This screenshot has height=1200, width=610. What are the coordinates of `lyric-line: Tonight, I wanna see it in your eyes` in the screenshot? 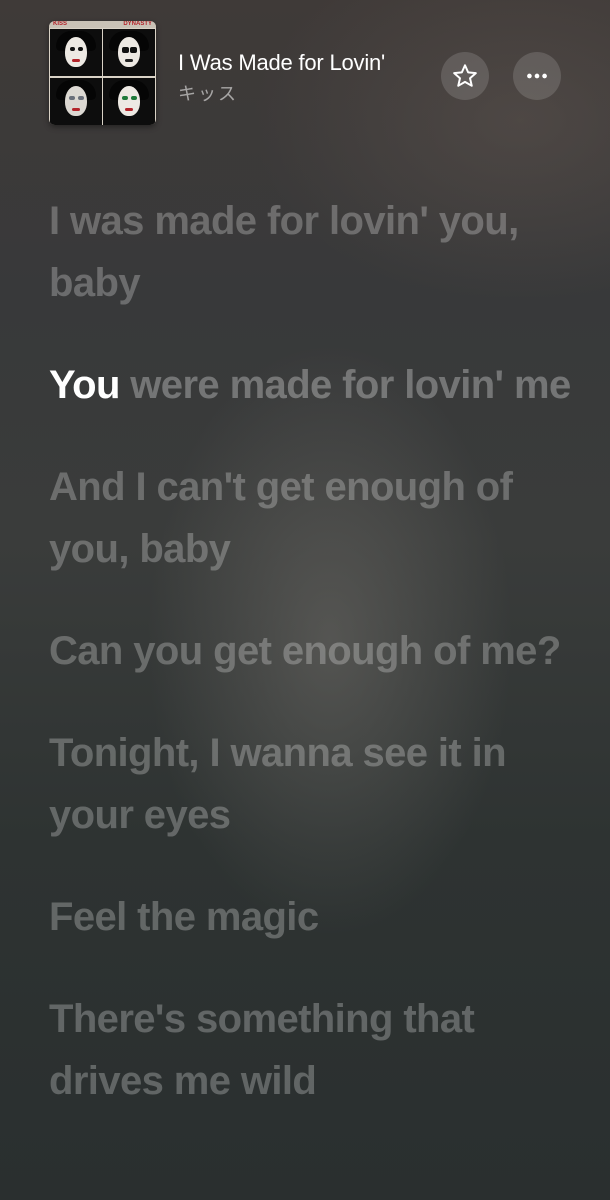 It's located at (319, 784).